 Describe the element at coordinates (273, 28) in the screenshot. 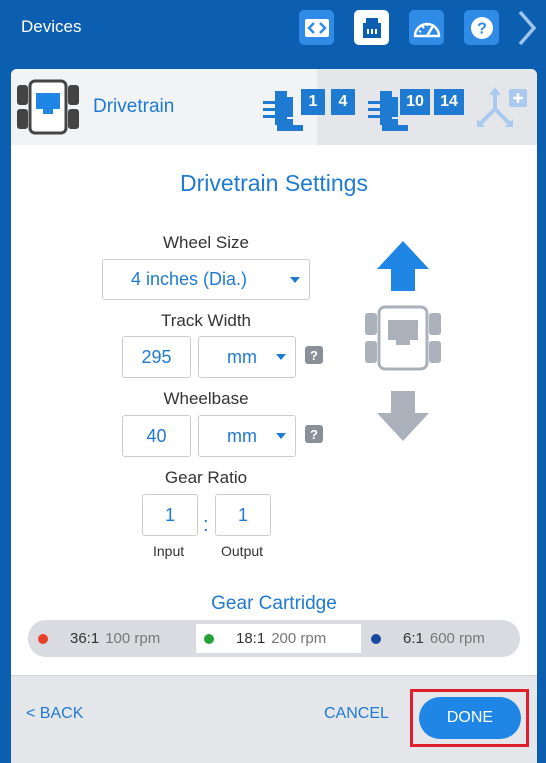

I see `top-bar: Devices ?` at that location.